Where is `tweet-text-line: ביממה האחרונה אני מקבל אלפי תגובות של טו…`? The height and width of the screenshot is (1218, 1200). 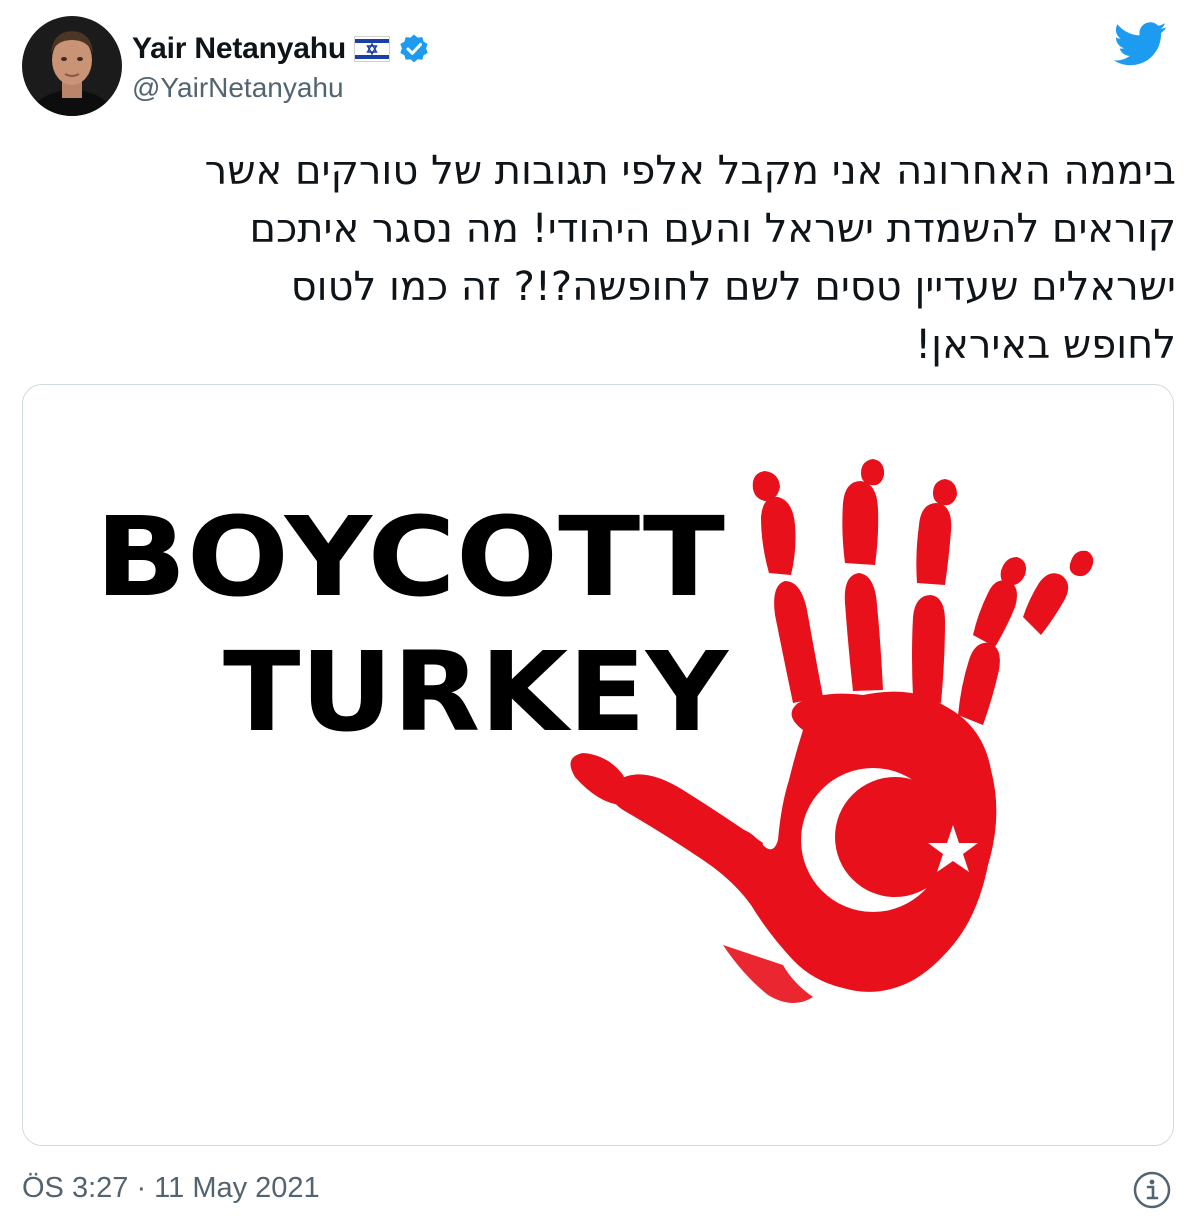
tweet-text-line: ביממה האחרונה אני מקבל אלפי תגובות של טו… is located at coordinates (690, 171).